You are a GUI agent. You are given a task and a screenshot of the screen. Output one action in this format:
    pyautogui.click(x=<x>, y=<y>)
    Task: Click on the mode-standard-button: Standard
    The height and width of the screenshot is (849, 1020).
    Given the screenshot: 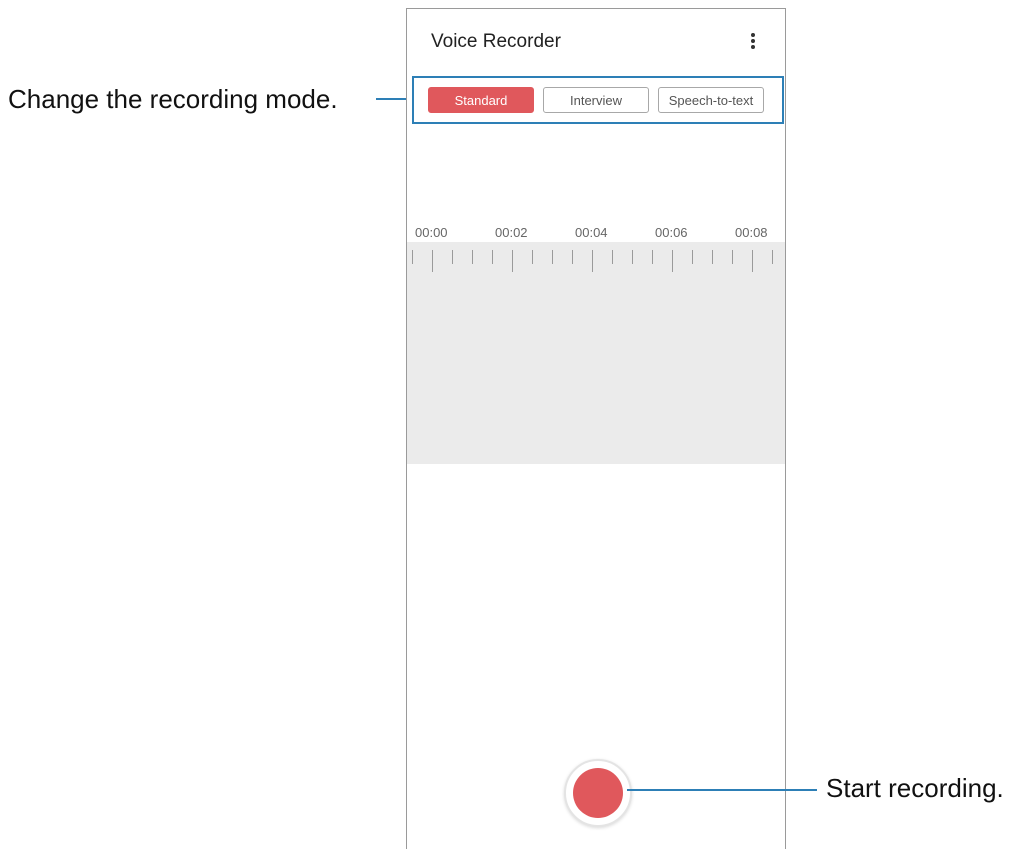 What is the action you would take?
    pyautogui.click(x=481, y=100)
    